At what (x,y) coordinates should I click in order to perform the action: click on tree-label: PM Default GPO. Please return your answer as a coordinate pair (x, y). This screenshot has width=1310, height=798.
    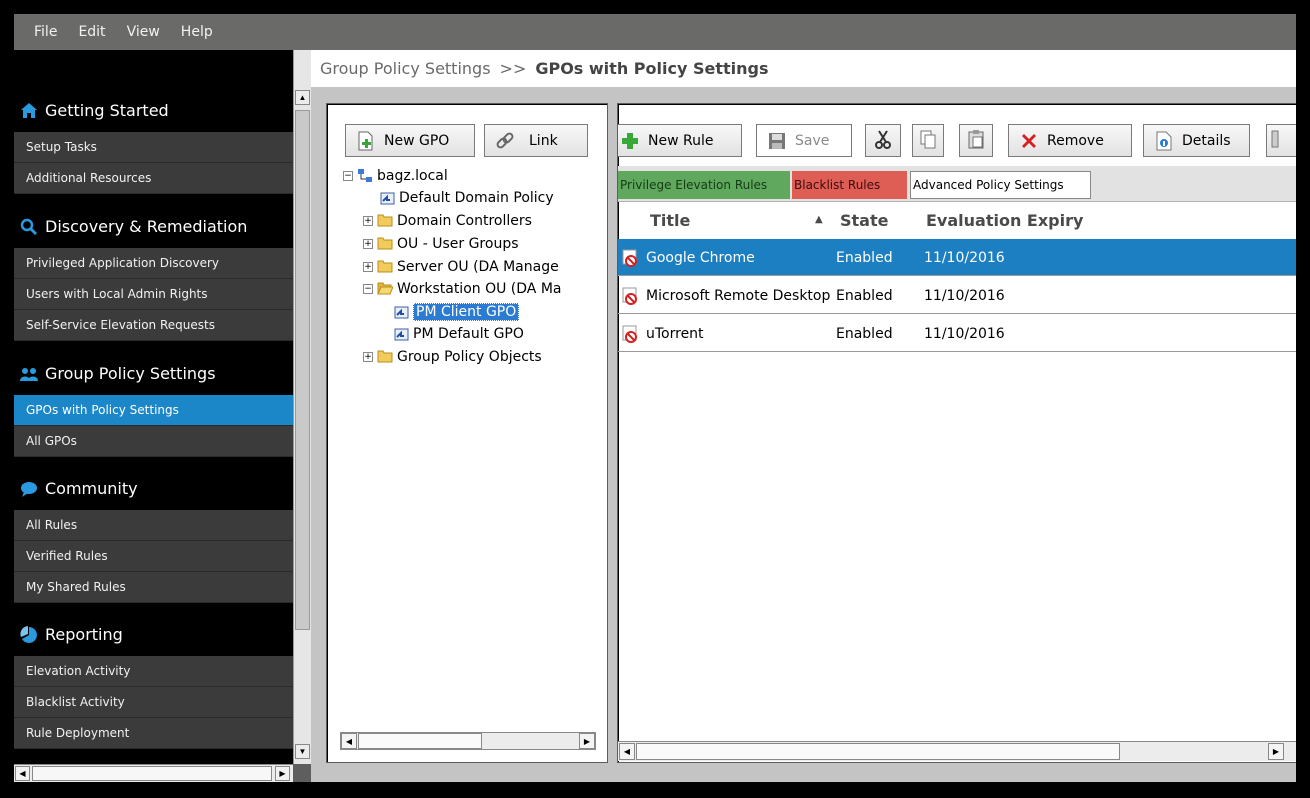
    Looking at the image, I should click on (468, 334).